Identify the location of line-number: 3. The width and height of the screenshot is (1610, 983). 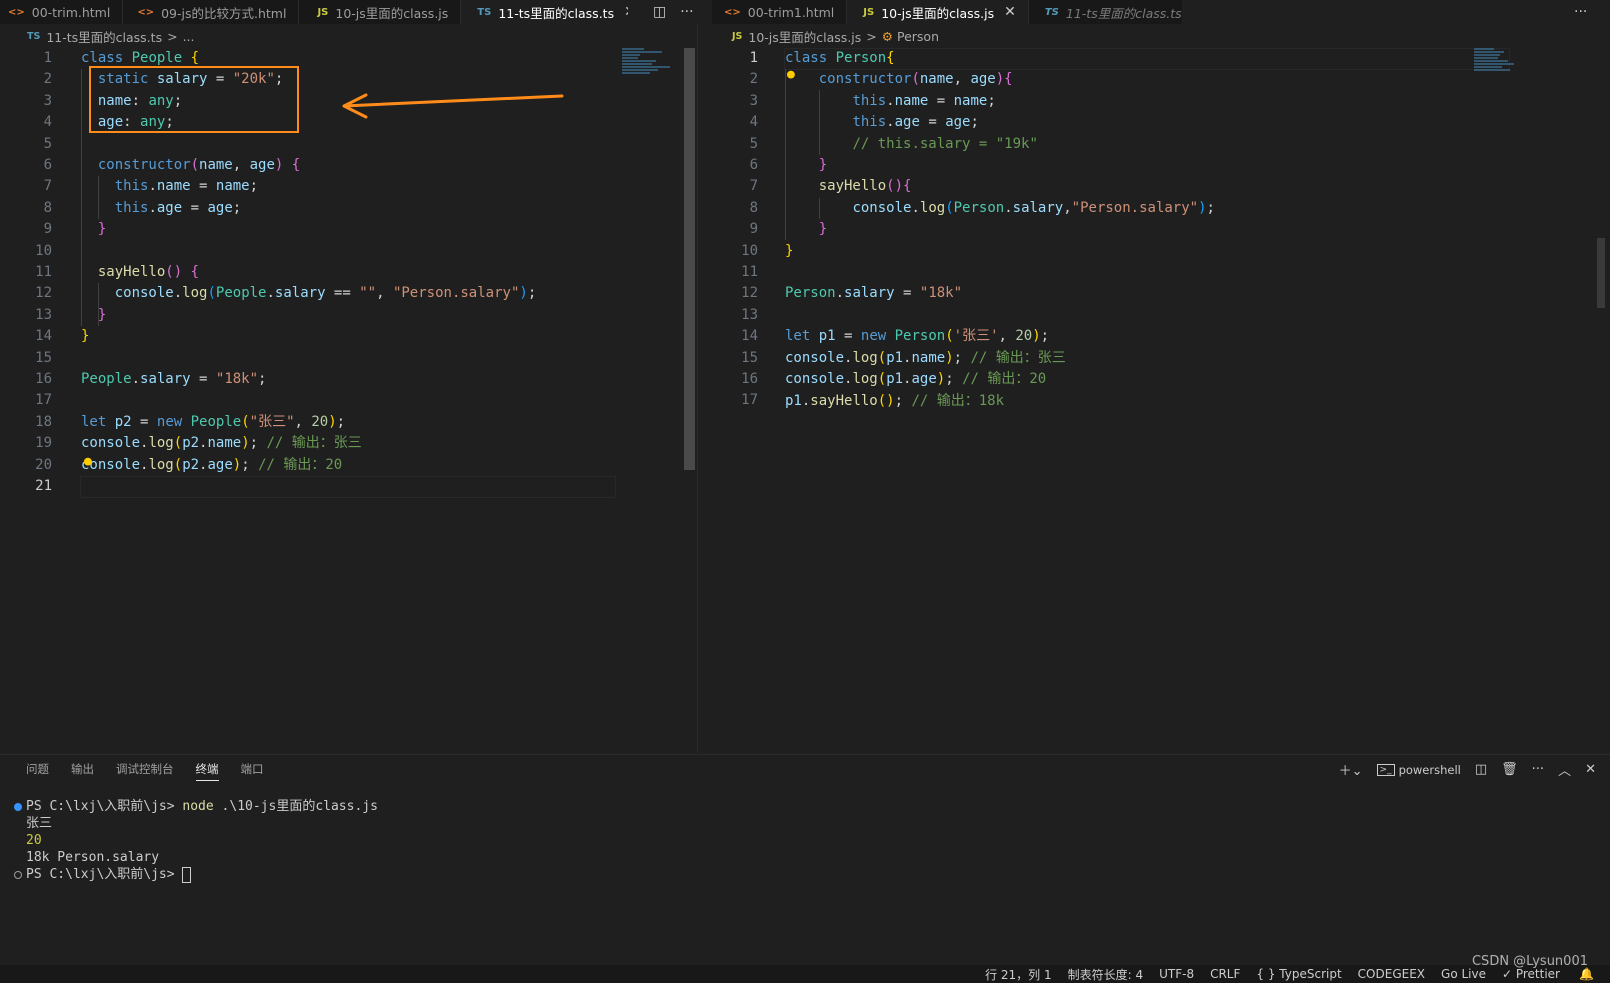
(753, 100).